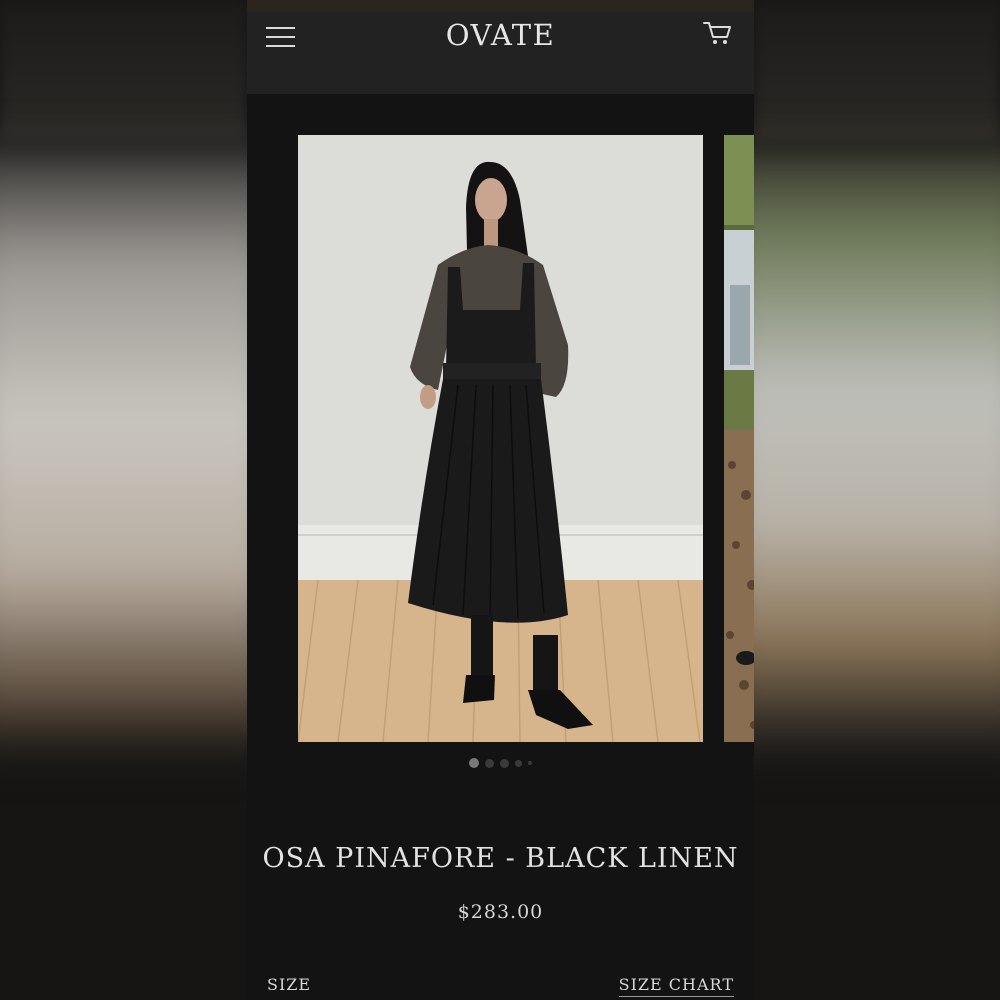 The width and height of the screenshot is (1000, 1000). I want to click on size-label: SIZE, so click(289, 984).